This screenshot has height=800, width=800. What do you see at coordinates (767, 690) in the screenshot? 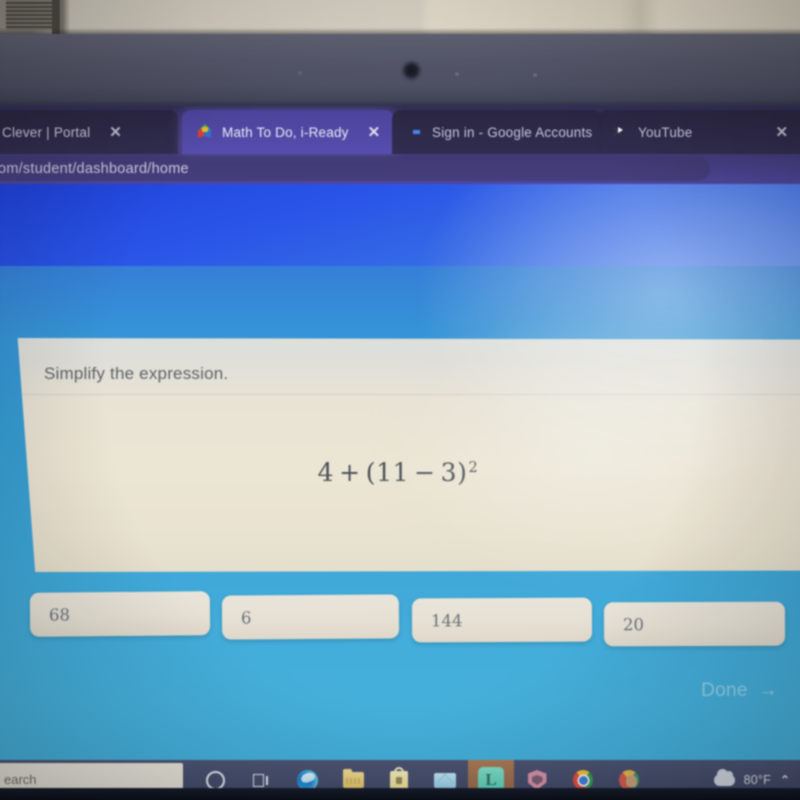
I see `arrow-right-icon: →` at bounding box center [767, 690].